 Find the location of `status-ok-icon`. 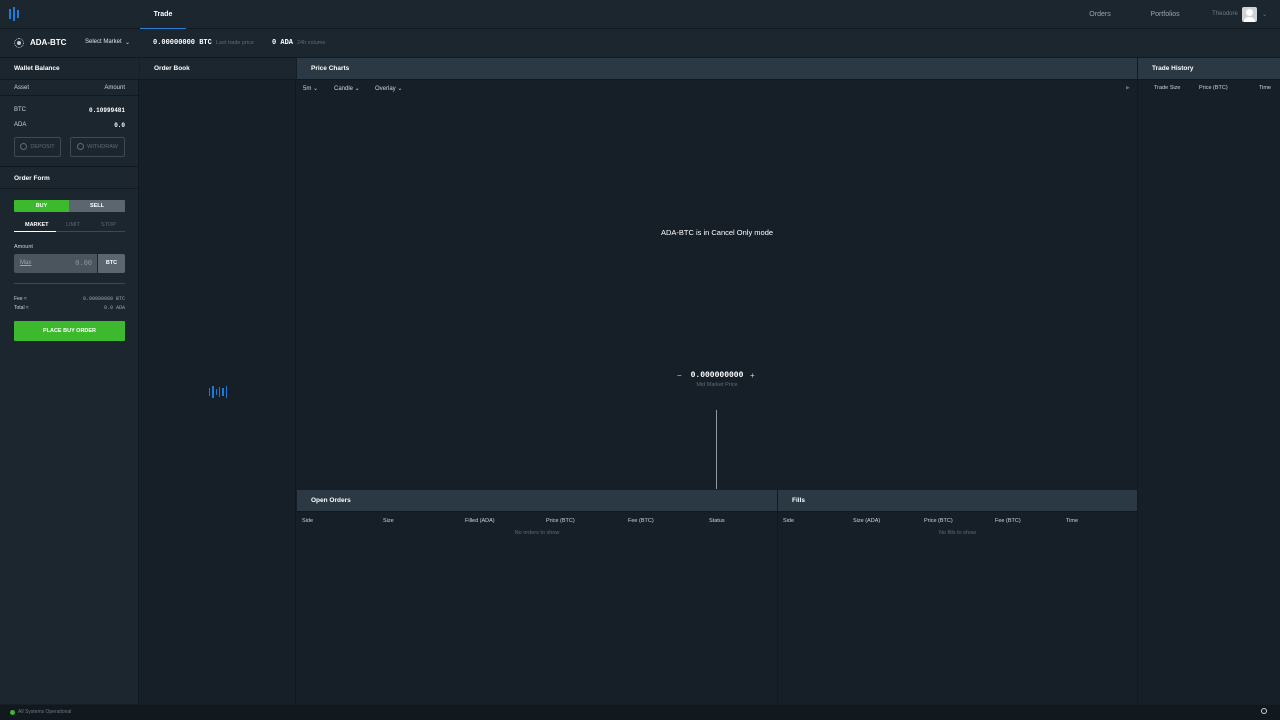

status-ok-icon is located at coordinates (12, 712).